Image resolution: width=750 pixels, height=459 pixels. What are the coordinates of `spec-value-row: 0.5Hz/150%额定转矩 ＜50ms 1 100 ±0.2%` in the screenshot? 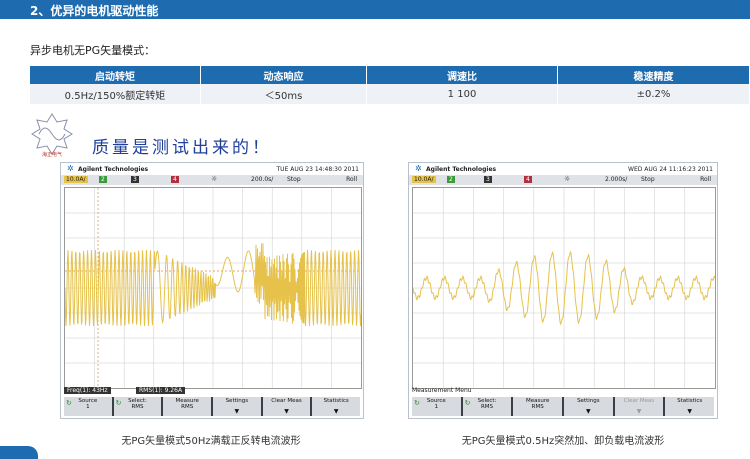 It's located at (390, 94).